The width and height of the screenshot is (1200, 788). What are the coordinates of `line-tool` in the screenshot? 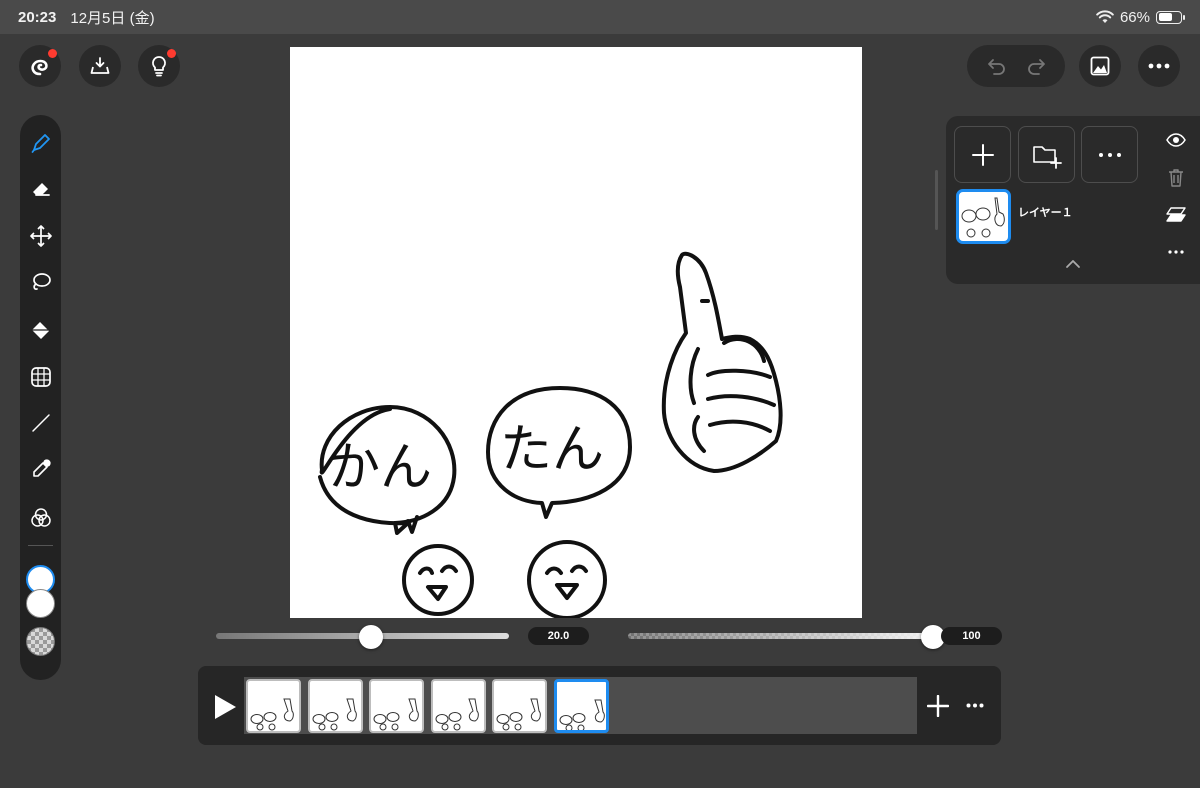 It's located at (40, 422).